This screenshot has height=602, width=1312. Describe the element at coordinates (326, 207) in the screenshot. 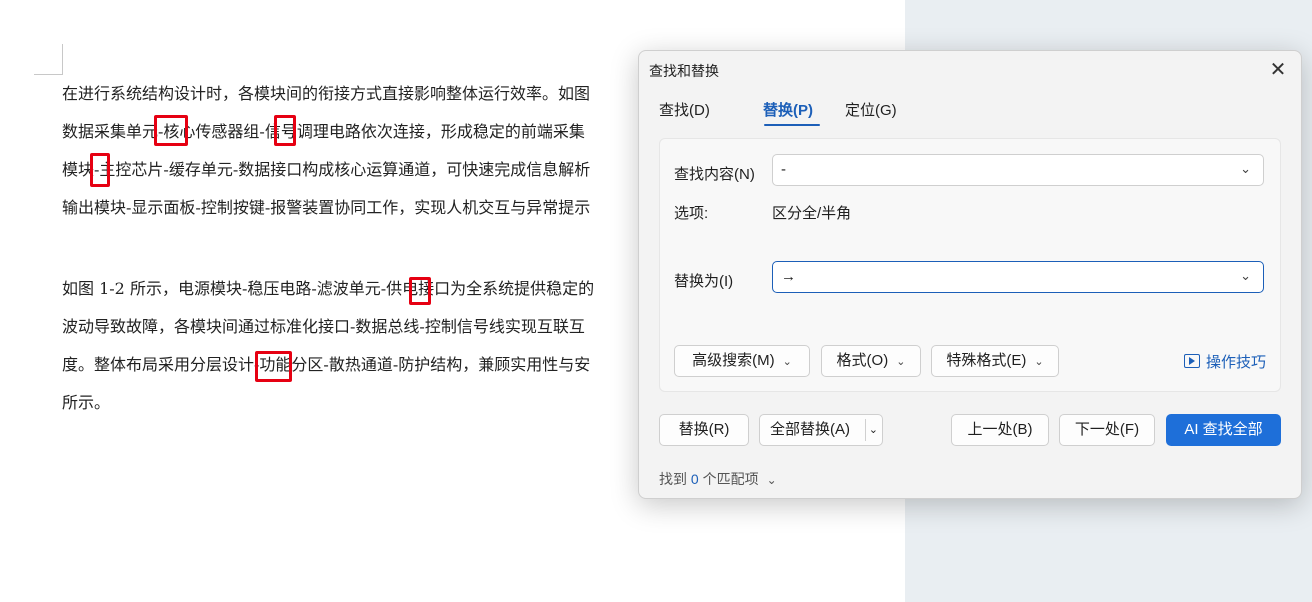

I see `text-line: 输出模块-显示面板-控制按键-报警装置协同工作，实现人机交互与异常提示` at that location.